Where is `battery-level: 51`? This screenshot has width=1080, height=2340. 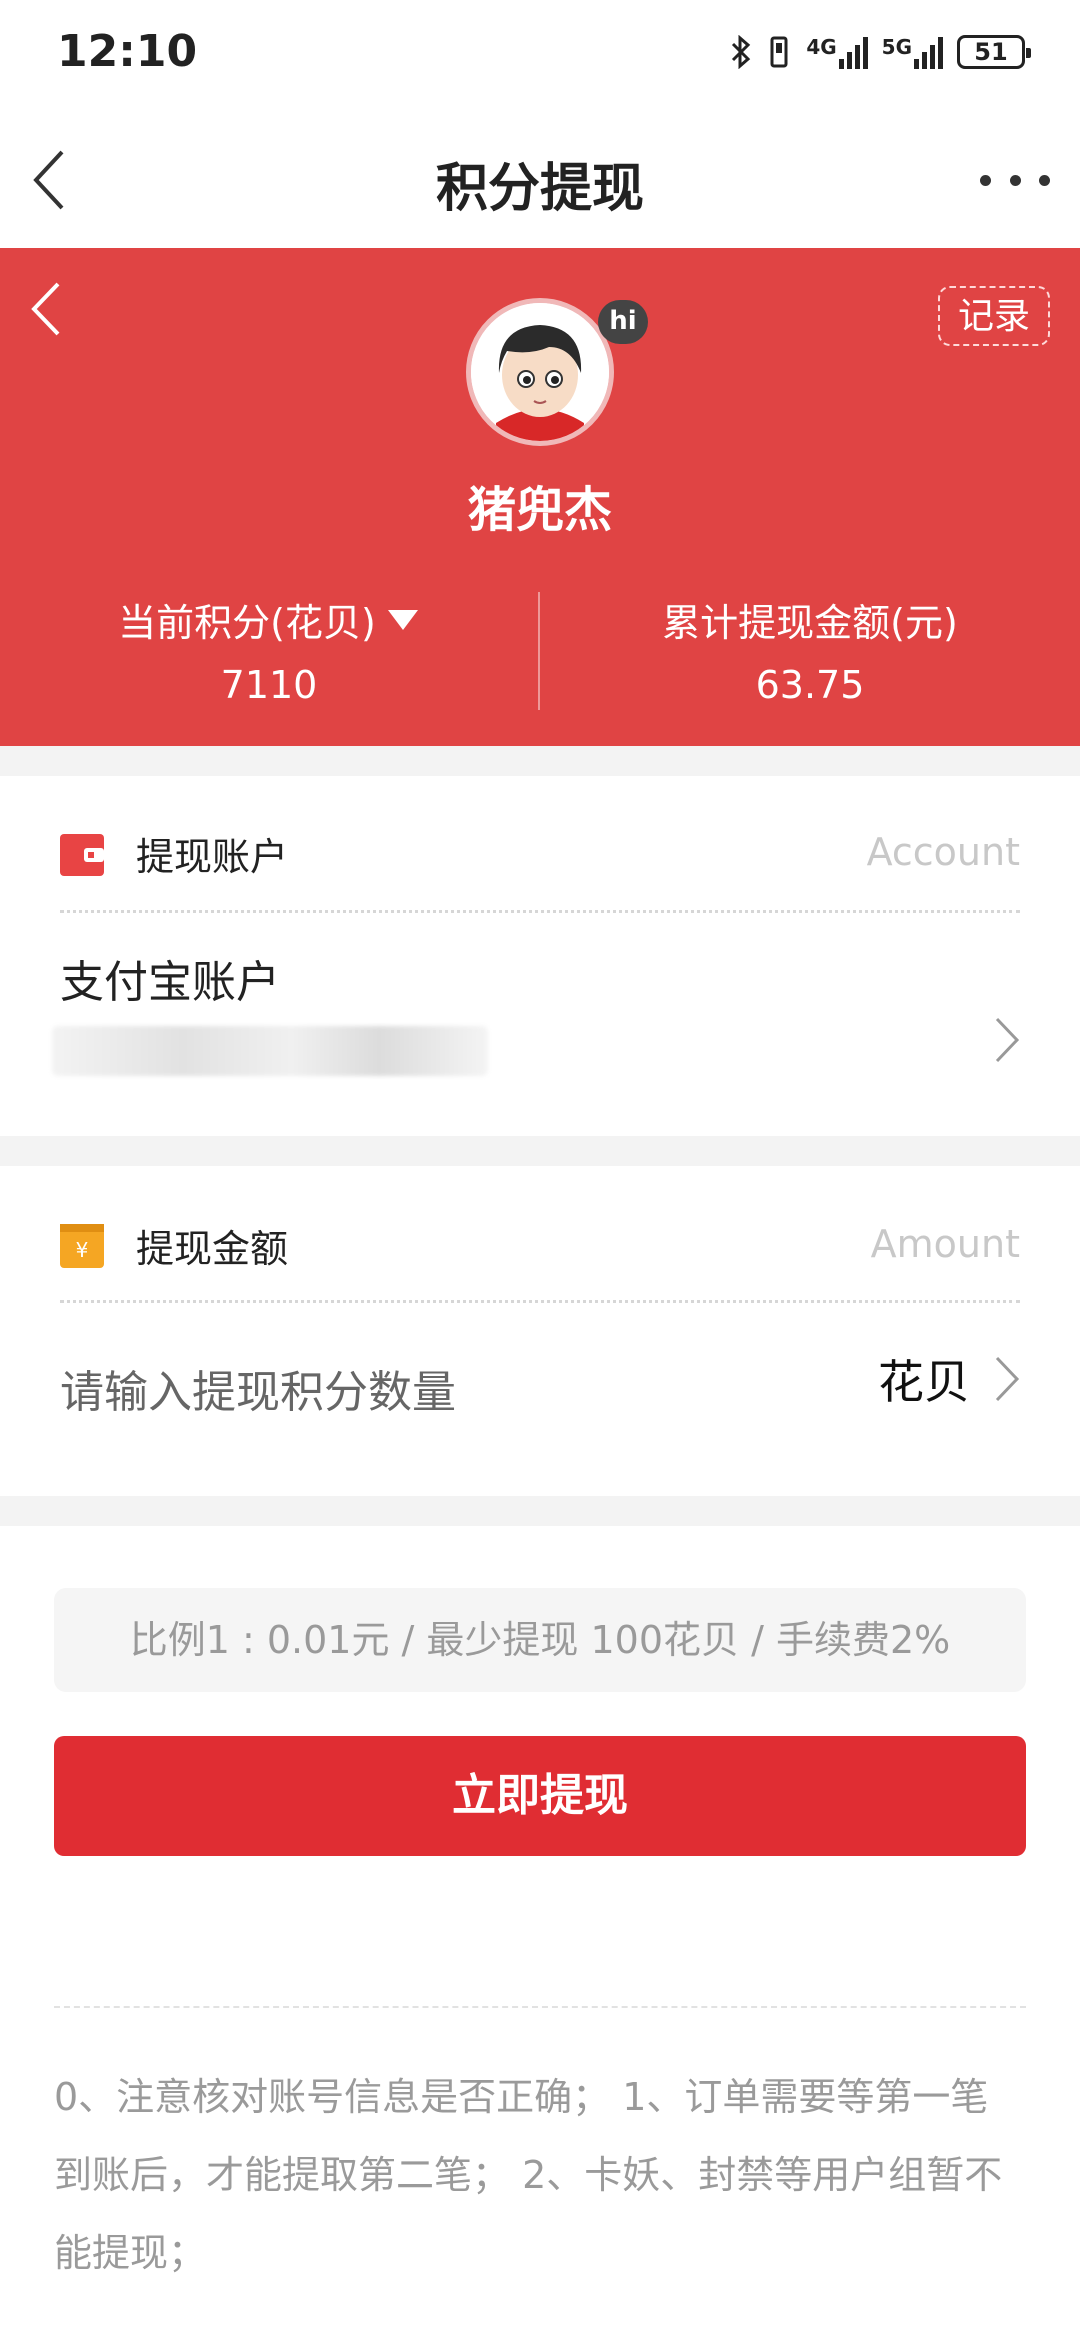
battery-level: 51 is located at coordinates (991, 52).